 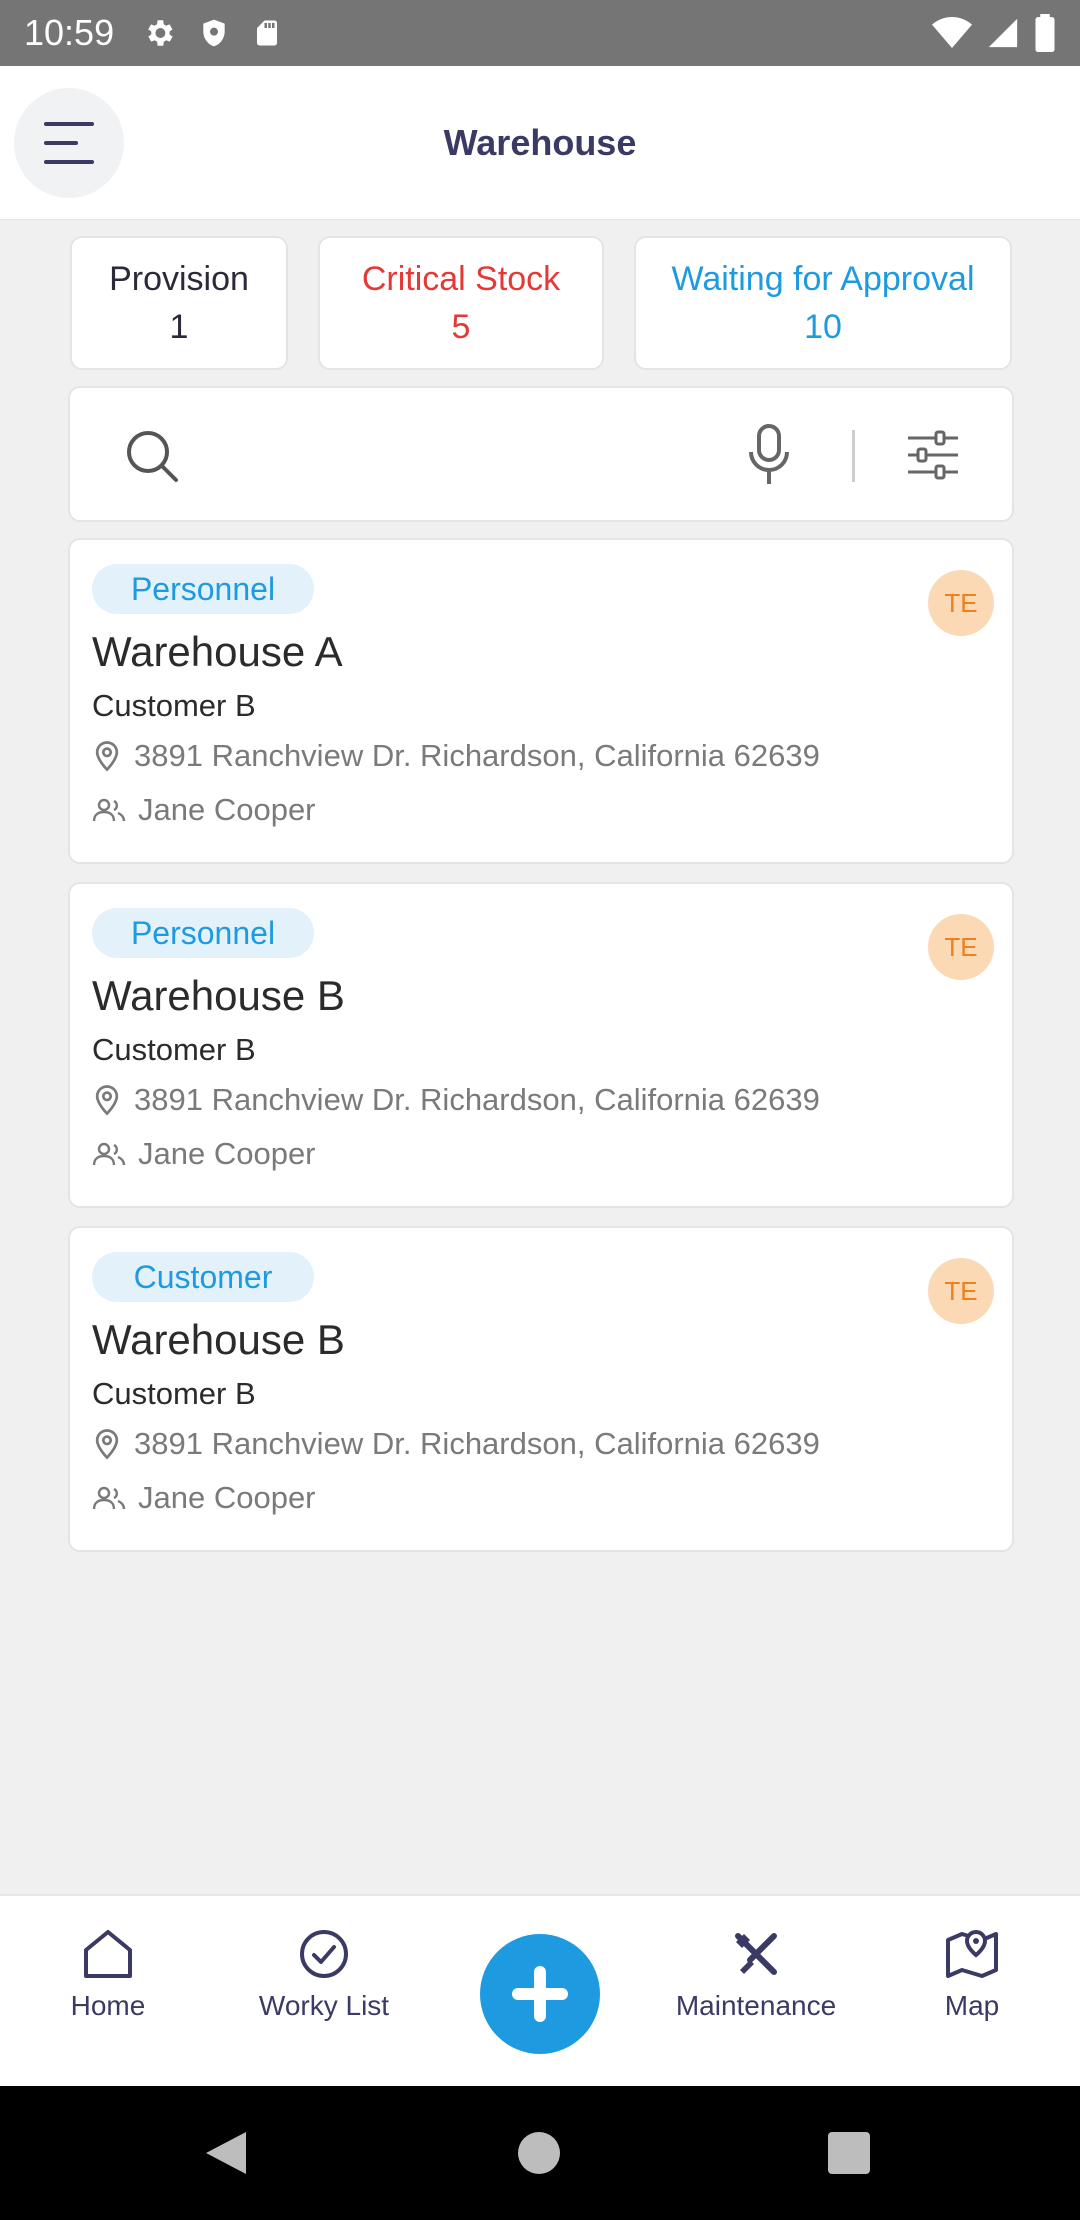 I want to click on battery-icon, so click(x=1045, y=33).